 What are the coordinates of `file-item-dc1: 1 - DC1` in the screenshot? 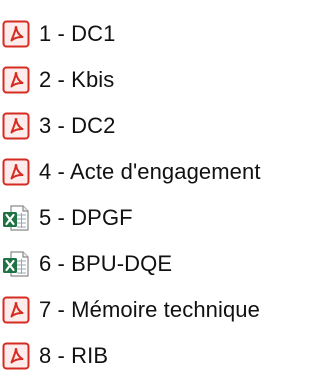 It's located at (59, 34).